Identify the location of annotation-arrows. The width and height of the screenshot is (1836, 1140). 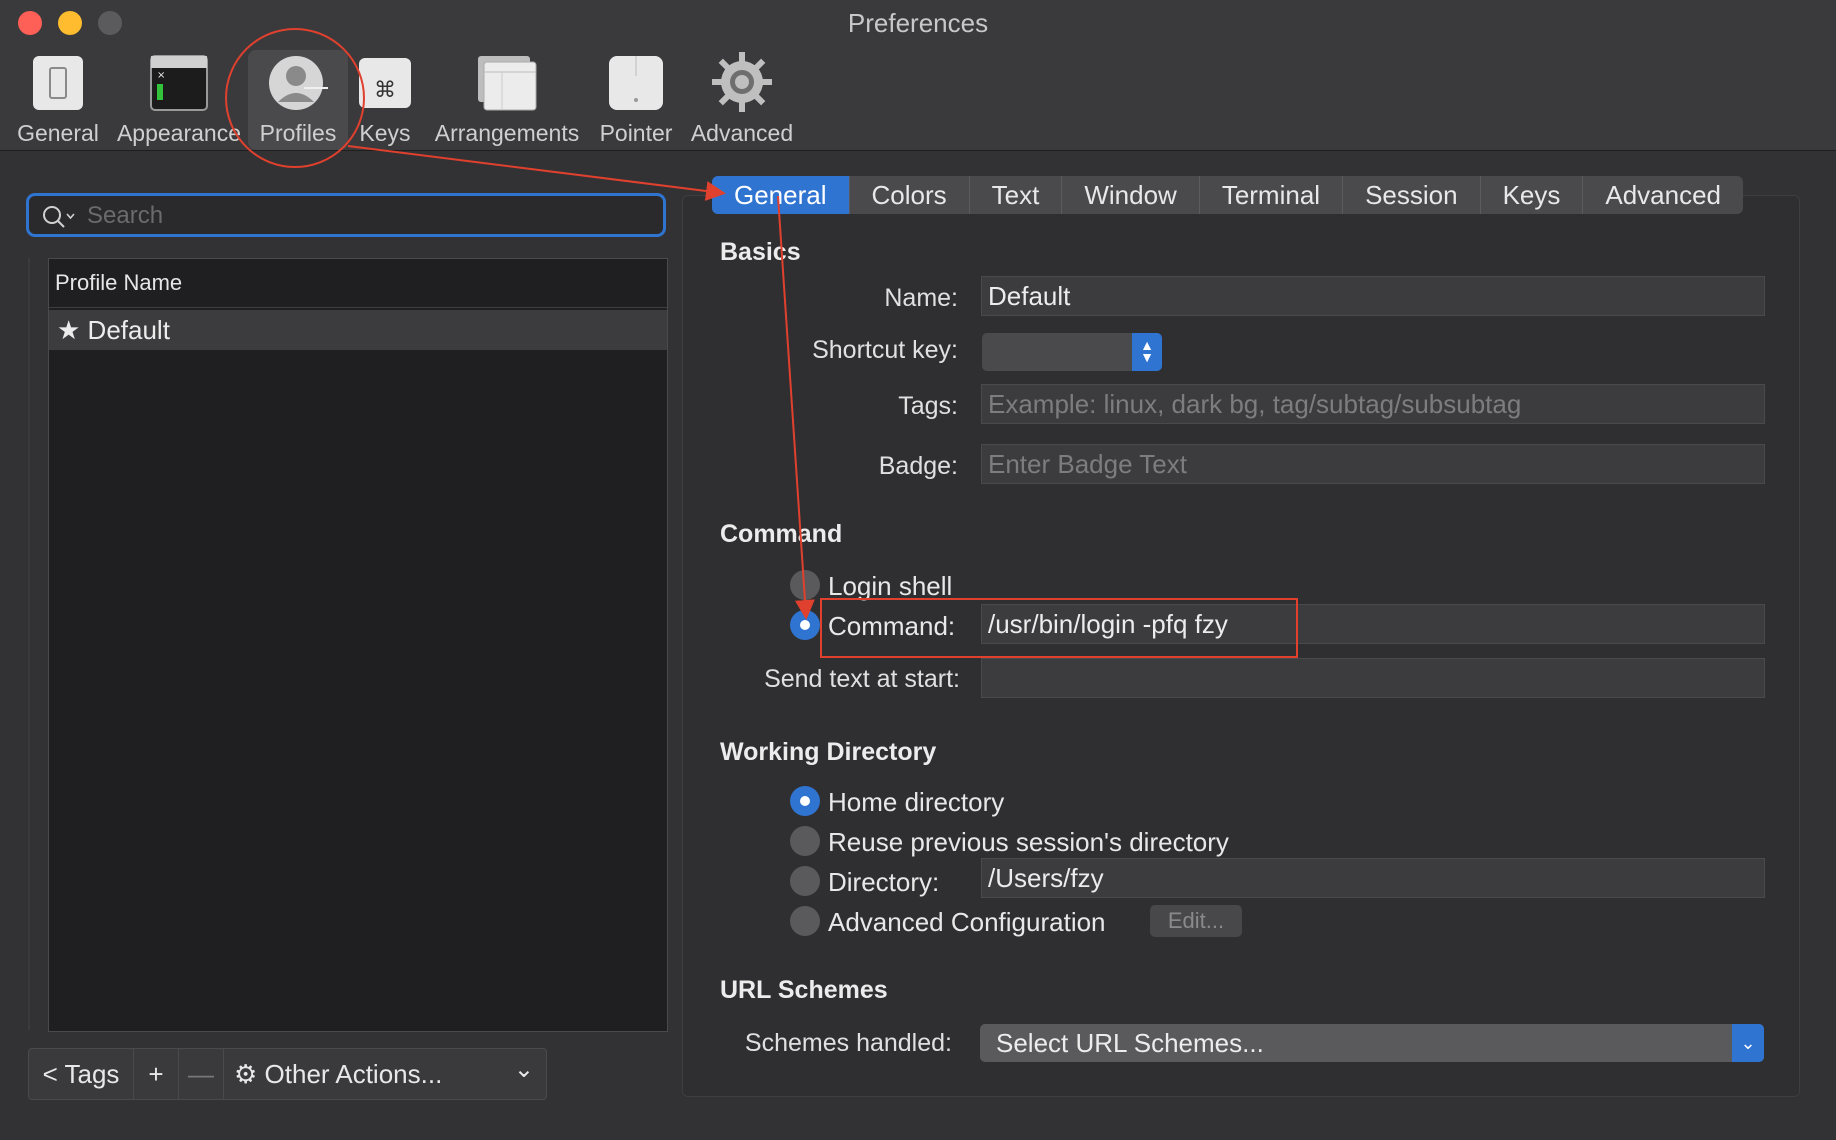
(581, 382).